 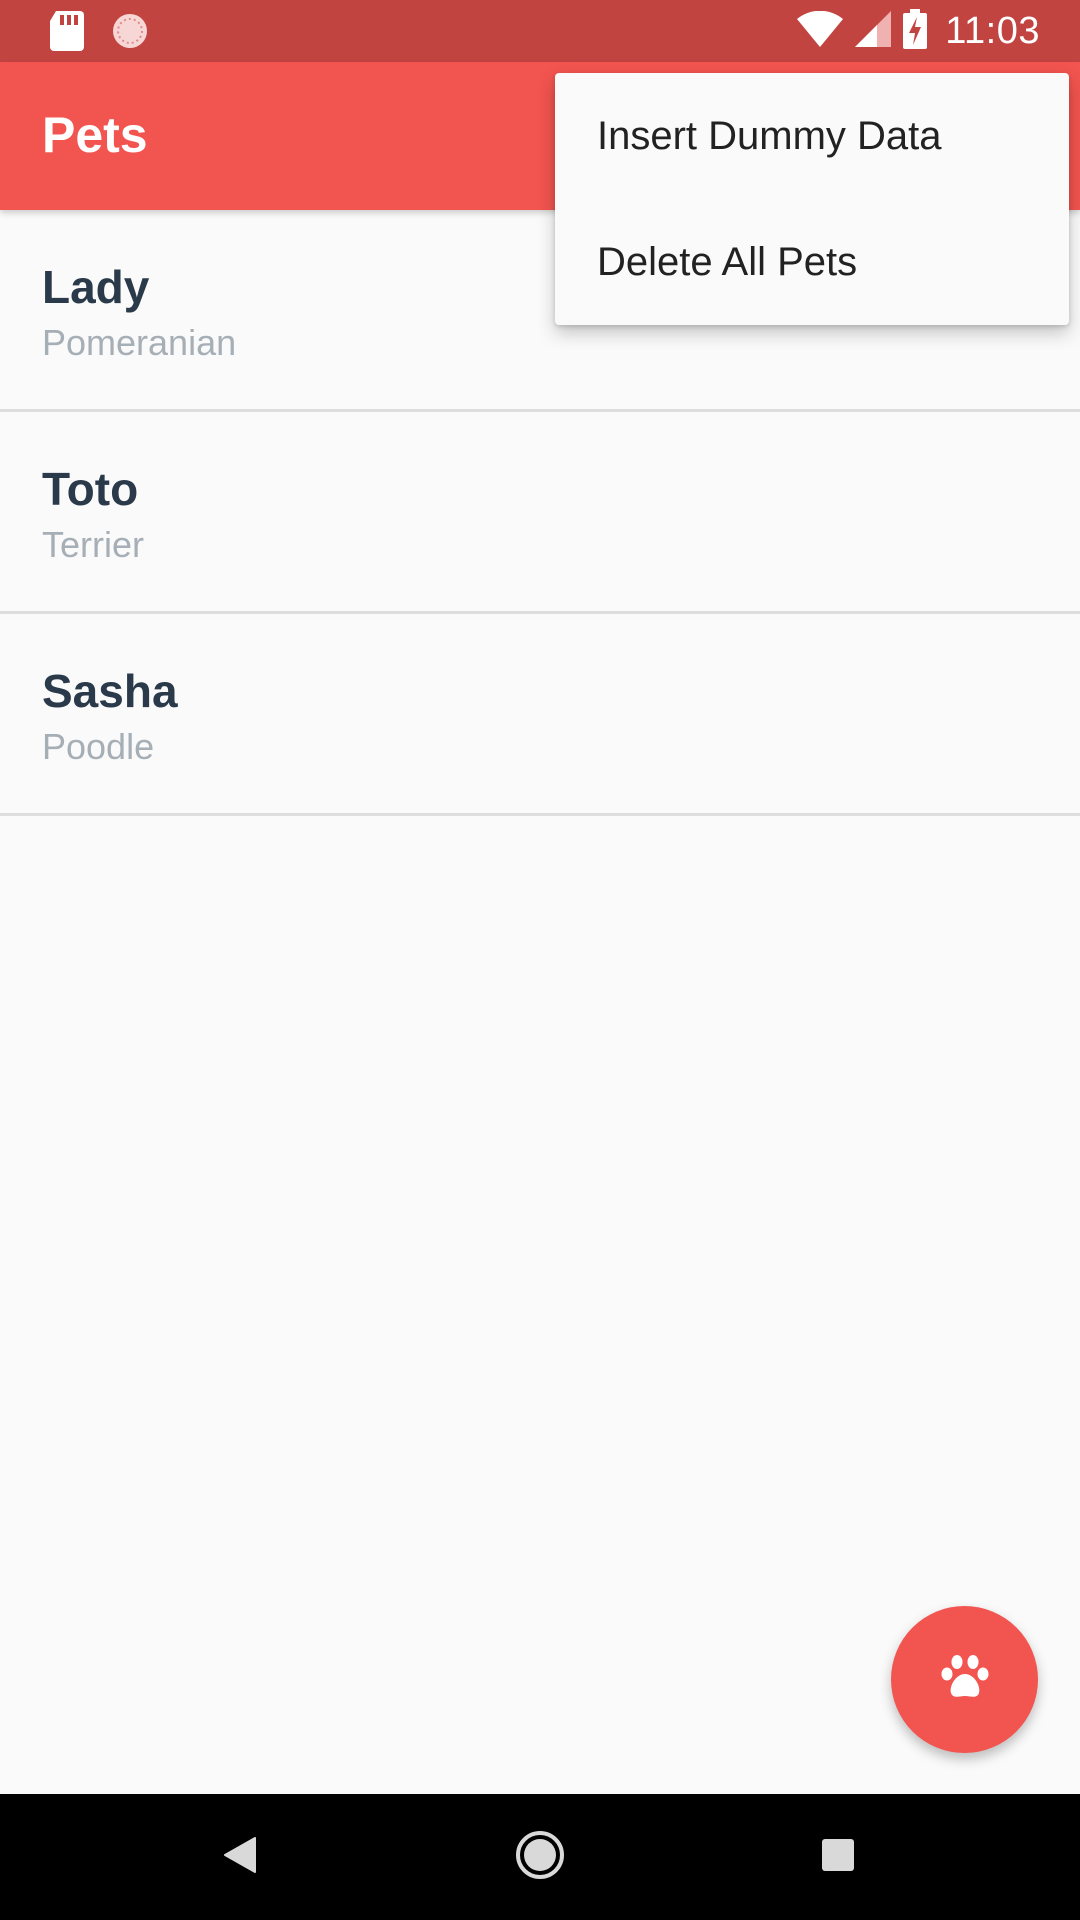 I want to click on sd-card-icon, so click(x=67, y=33).